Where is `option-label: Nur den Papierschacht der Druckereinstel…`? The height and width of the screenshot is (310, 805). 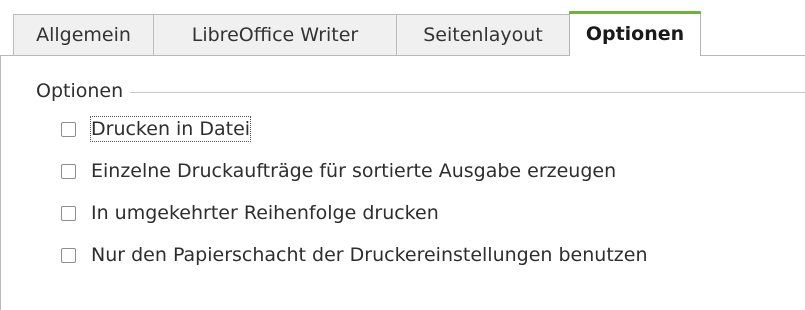
option-label: Nur den Papierschacht der Druckereinstel… is located at coordinates (369, 255).